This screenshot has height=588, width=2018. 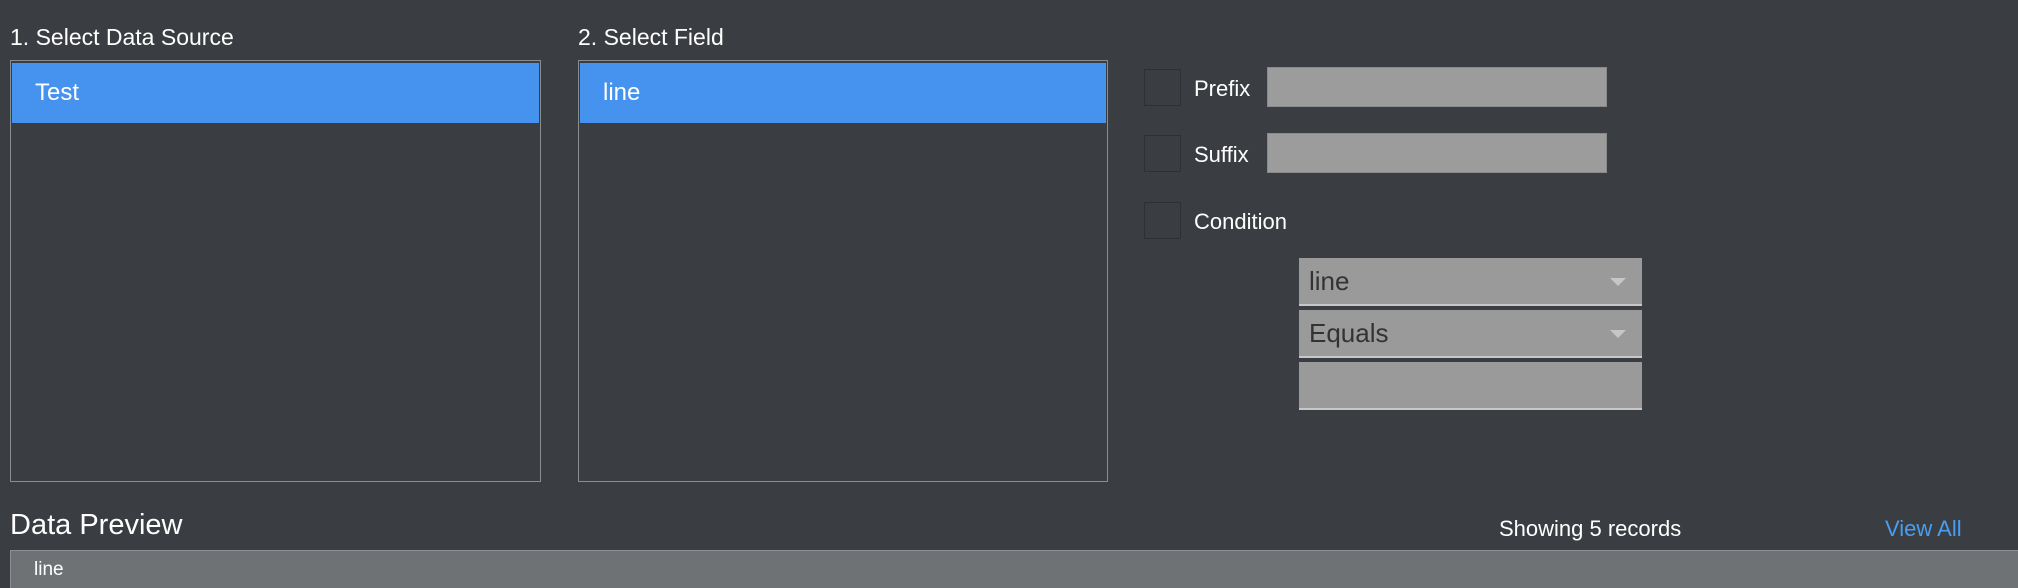 I want to click on data-preview-title: Data Preview, so click(x=96, y=525).